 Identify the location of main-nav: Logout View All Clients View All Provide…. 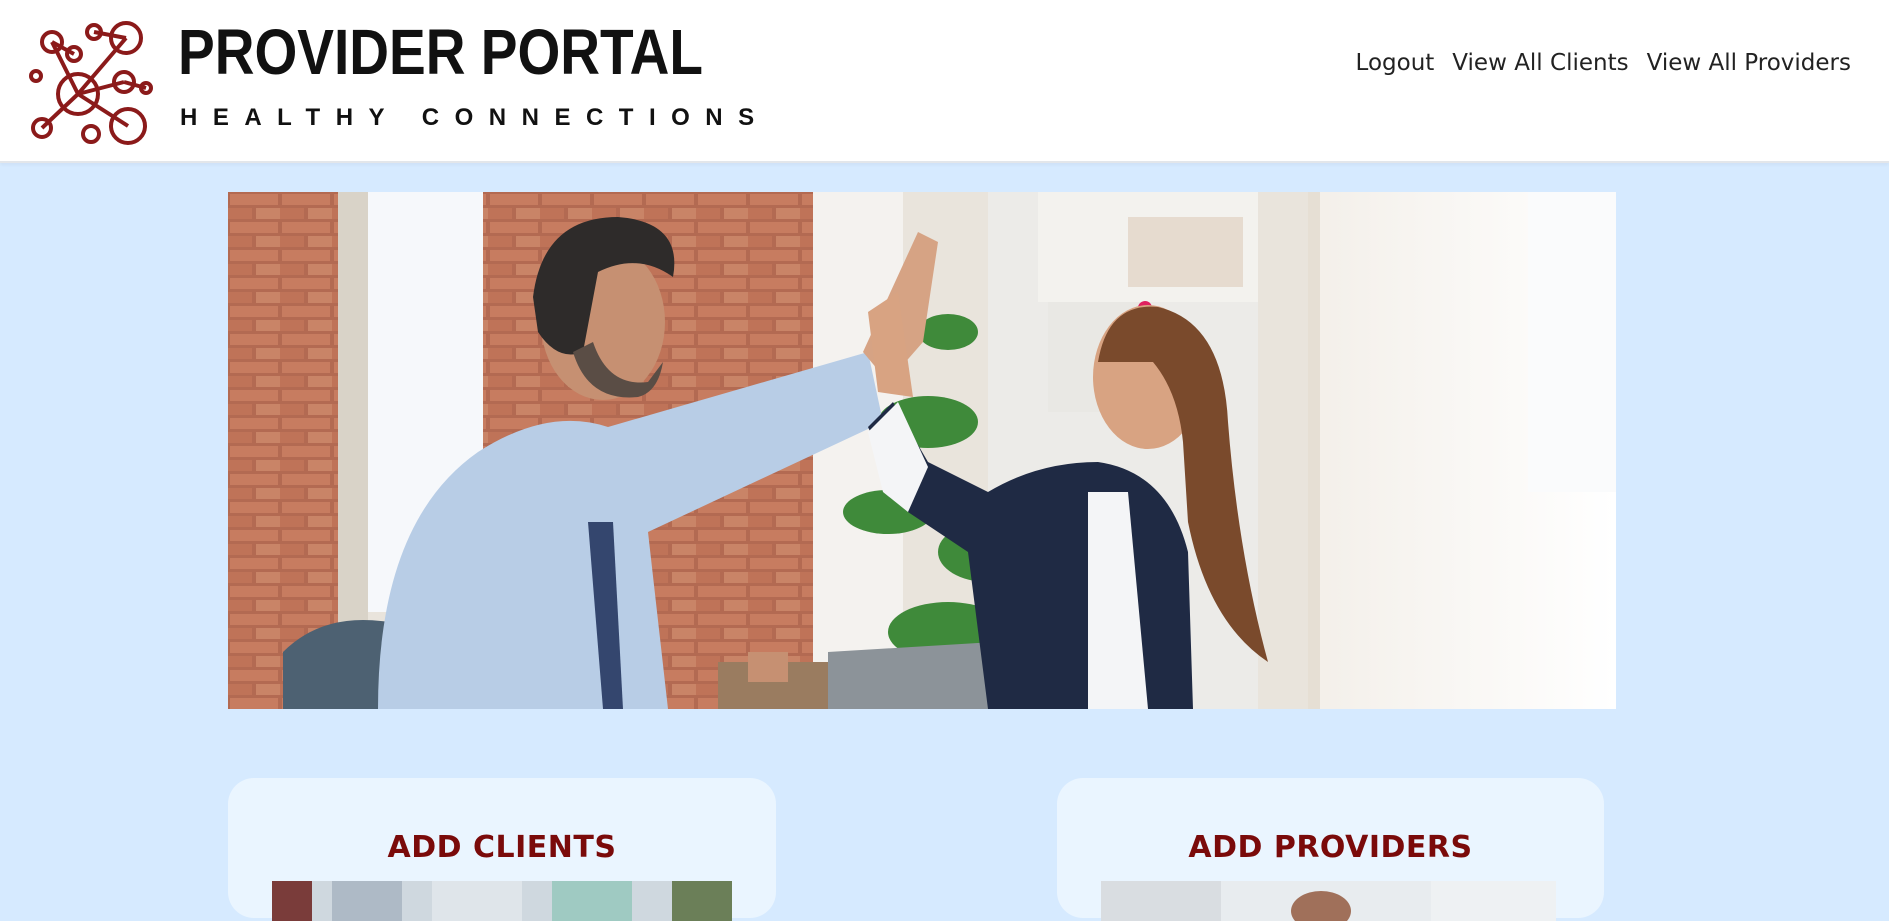
(1603, 63).